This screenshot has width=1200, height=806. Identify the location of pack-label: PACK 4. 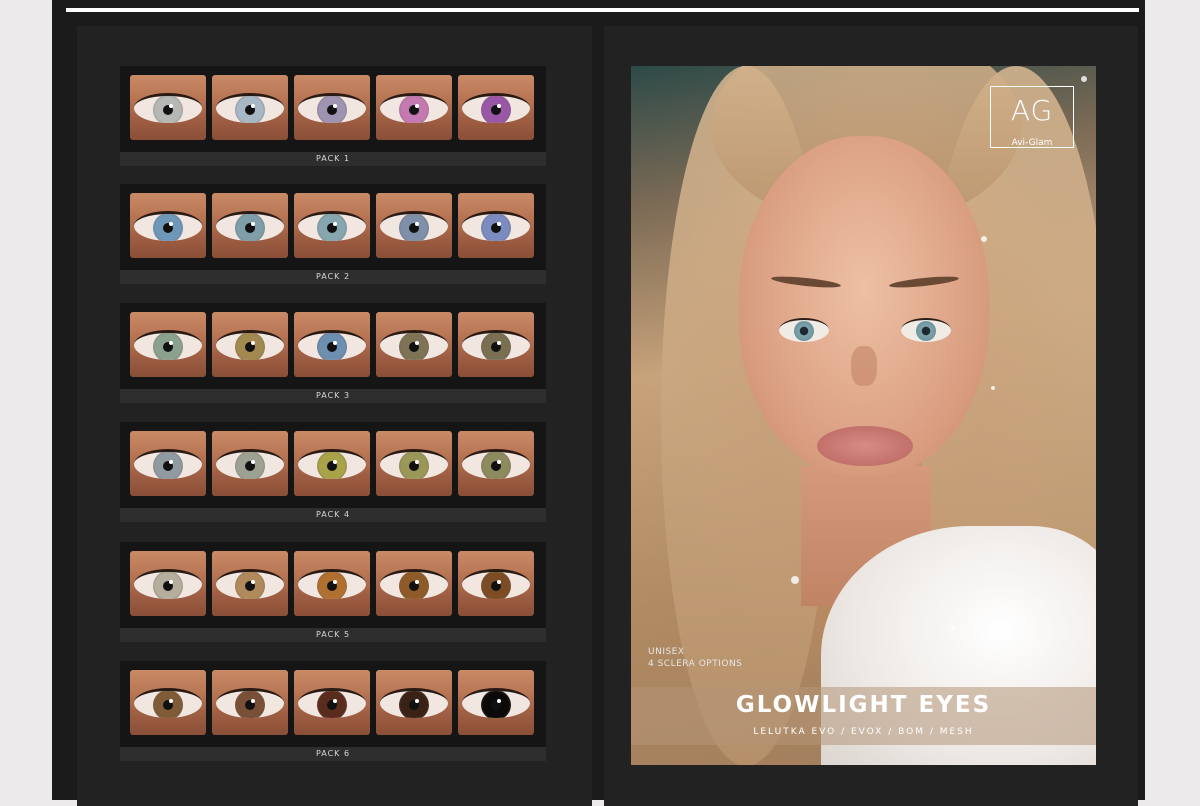
(333, 515).